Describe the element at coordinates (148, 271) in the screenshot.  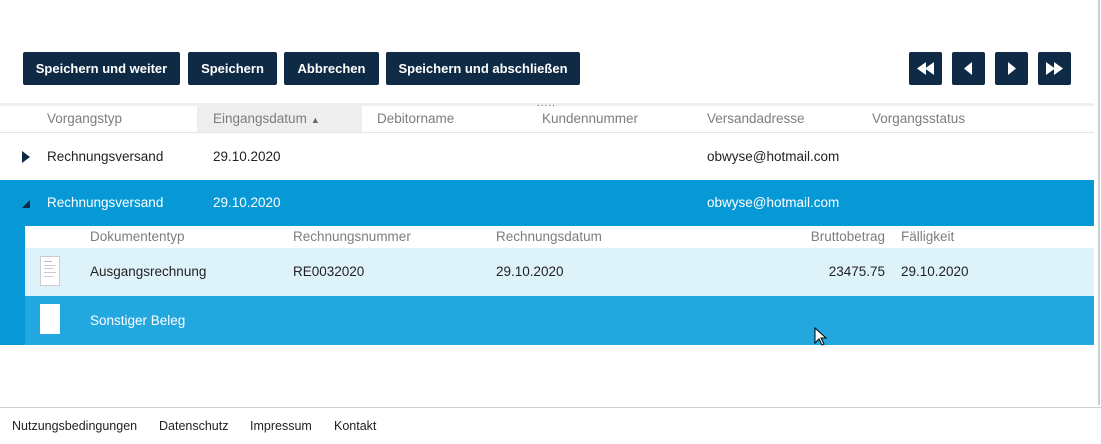
I see `detail-cell-dokumententyp: Ausgangsrechnung` at that location.